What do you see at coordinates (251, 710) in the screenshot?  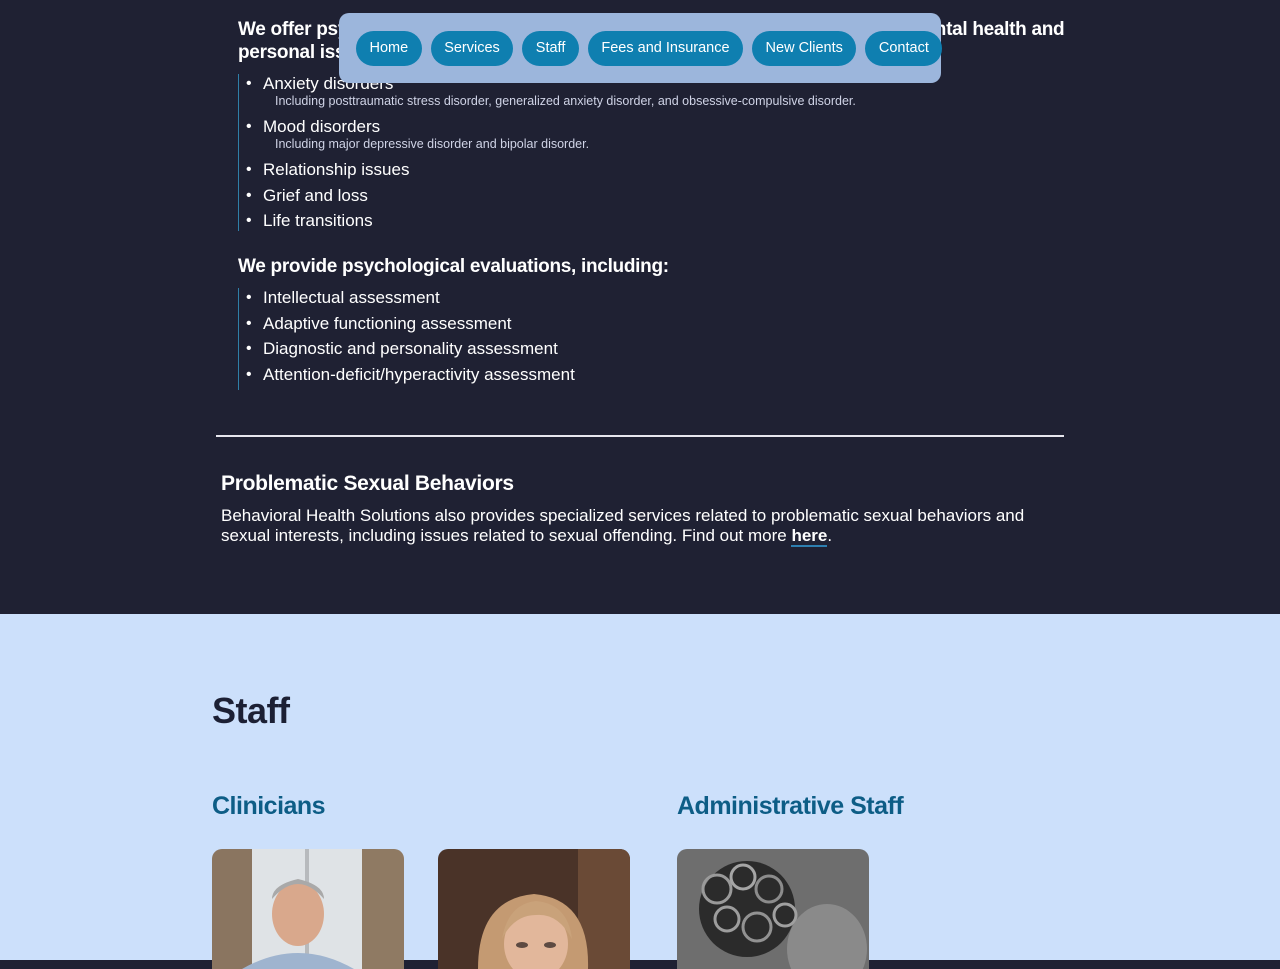 I see `staff-heading: Staff` at bounding box center [251, 710].